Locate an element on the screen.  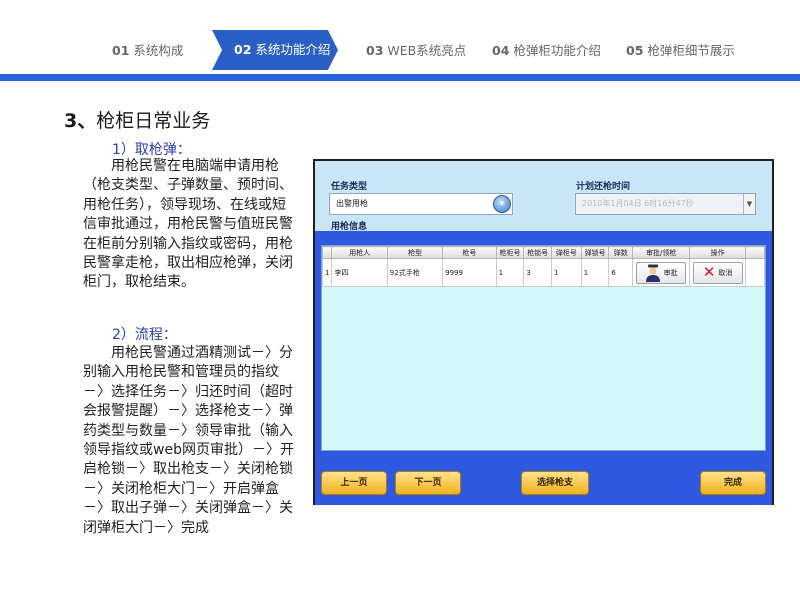
bottom-toolbar: 上一页 下一页 选择枪支 完成 is located at coordinates (543, 483).